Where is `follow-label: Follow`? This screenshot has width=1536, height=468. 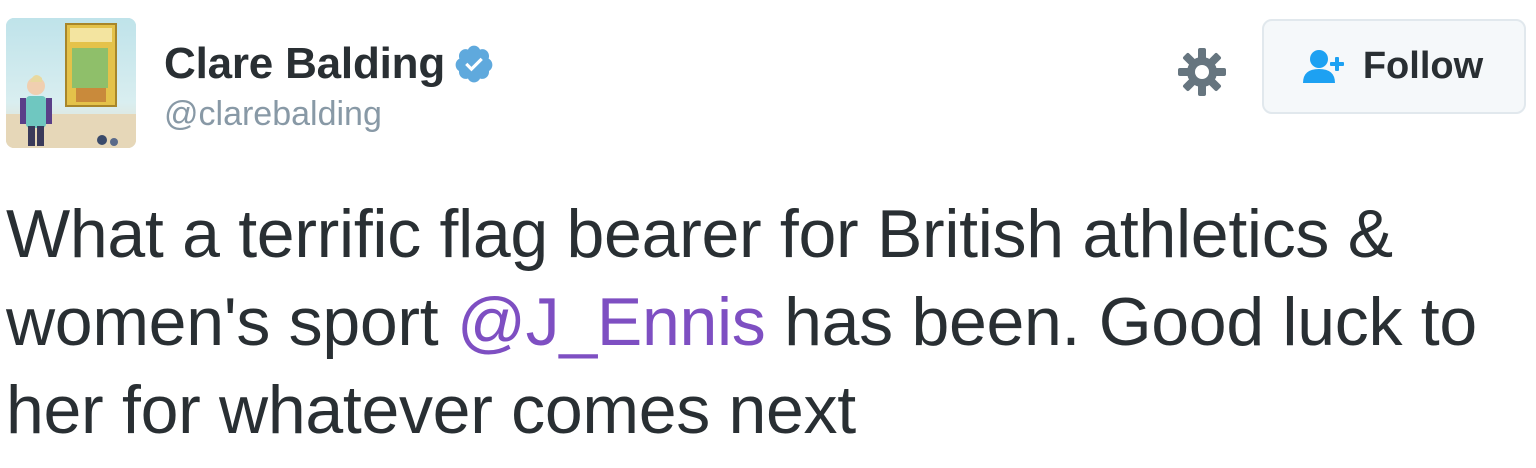
follow-label: Follow is located at coordinates (1423, 66).